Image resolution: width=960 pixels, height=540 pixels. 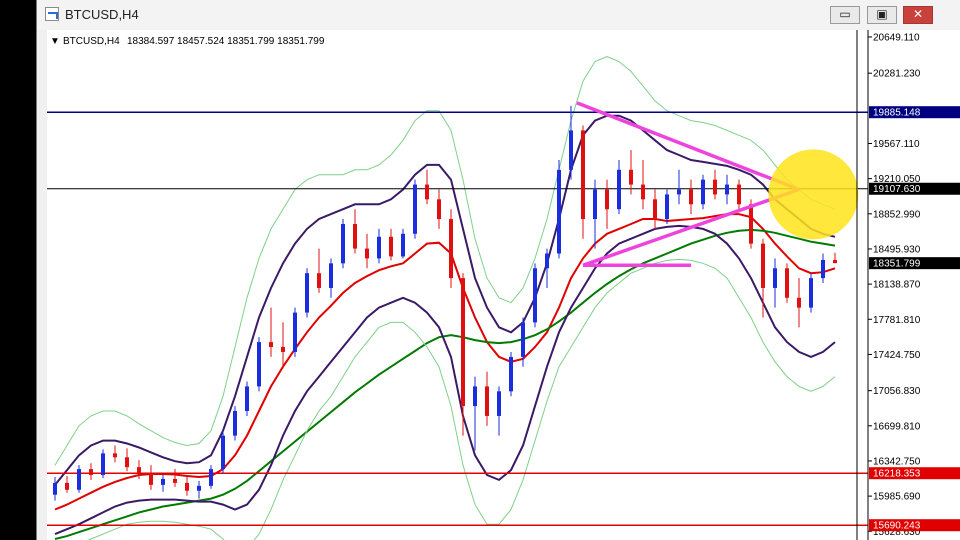 I want to click on chart-menu-glyph: ▼, so click(x=55, y=41).